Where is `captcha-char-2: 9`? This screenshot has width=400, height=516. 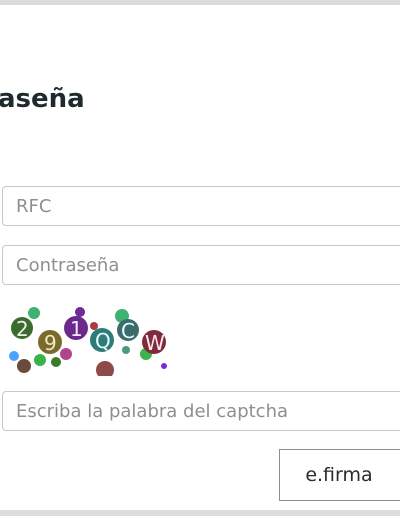
captcha-char-2: 9 is located at coordinates (50, 343).